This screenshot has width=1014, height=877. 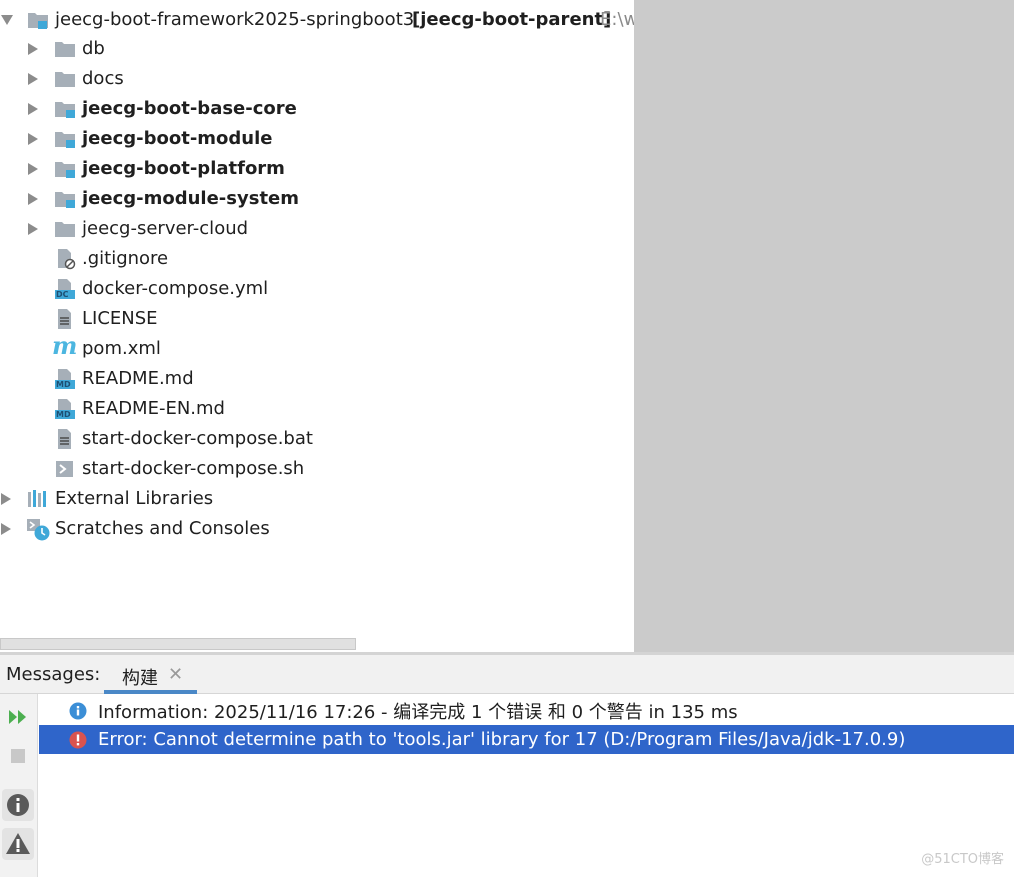 I want to click on horizontal-scrollbar, so click(x=178, y=644).